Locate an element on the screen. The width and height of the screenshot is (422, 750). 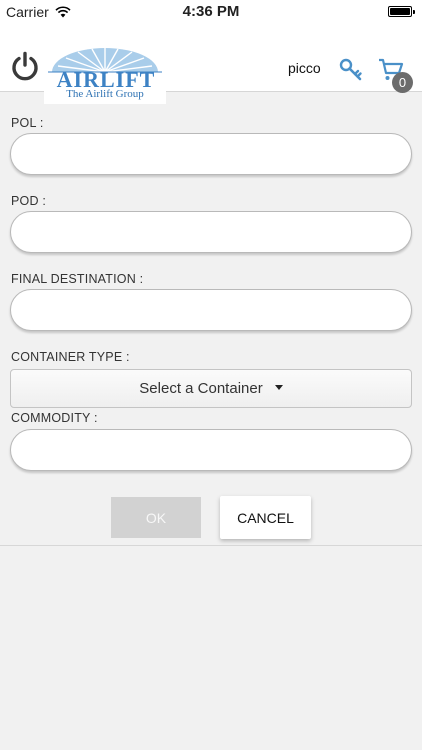
pol-label: POL : is located at coordinates (27, 123).